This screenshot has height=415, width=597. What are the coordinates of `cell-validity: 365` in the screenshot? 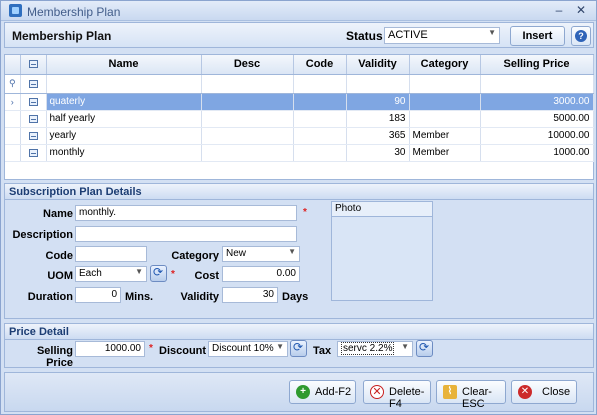 It's located at (378, 136).